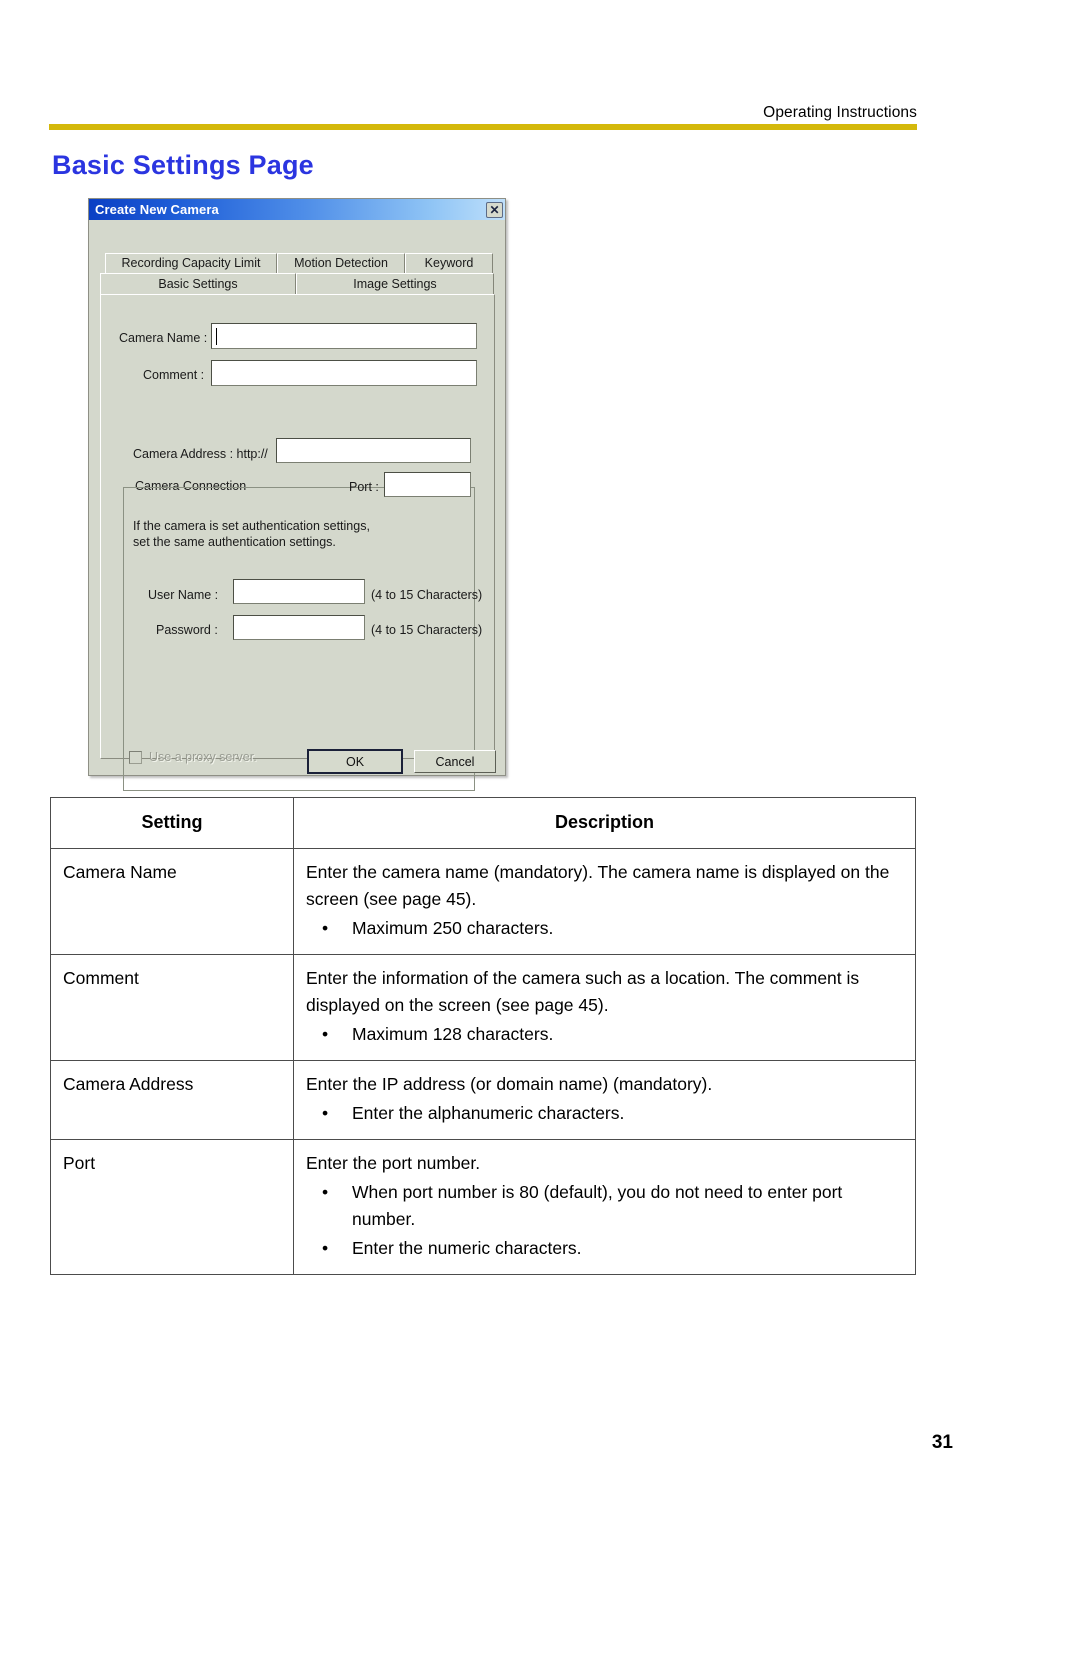 The width and height of the screenshot is (1080, 1669). Describe the element at coordinates (364, 487) in the screenshot. I see `port-label: Port :` at that location.